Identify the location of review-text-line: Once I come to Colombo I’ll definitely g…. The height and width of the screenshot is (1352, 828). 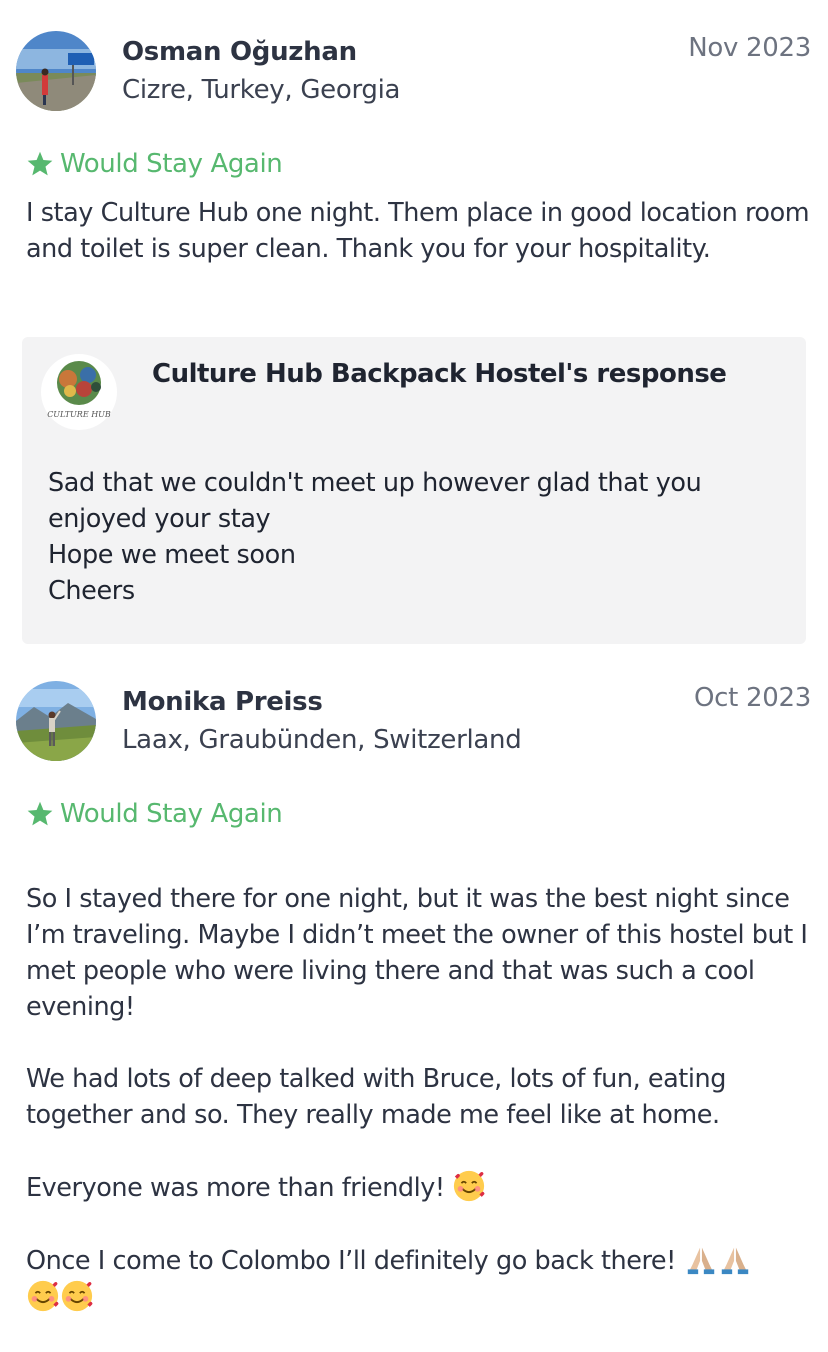
(351, 1261).